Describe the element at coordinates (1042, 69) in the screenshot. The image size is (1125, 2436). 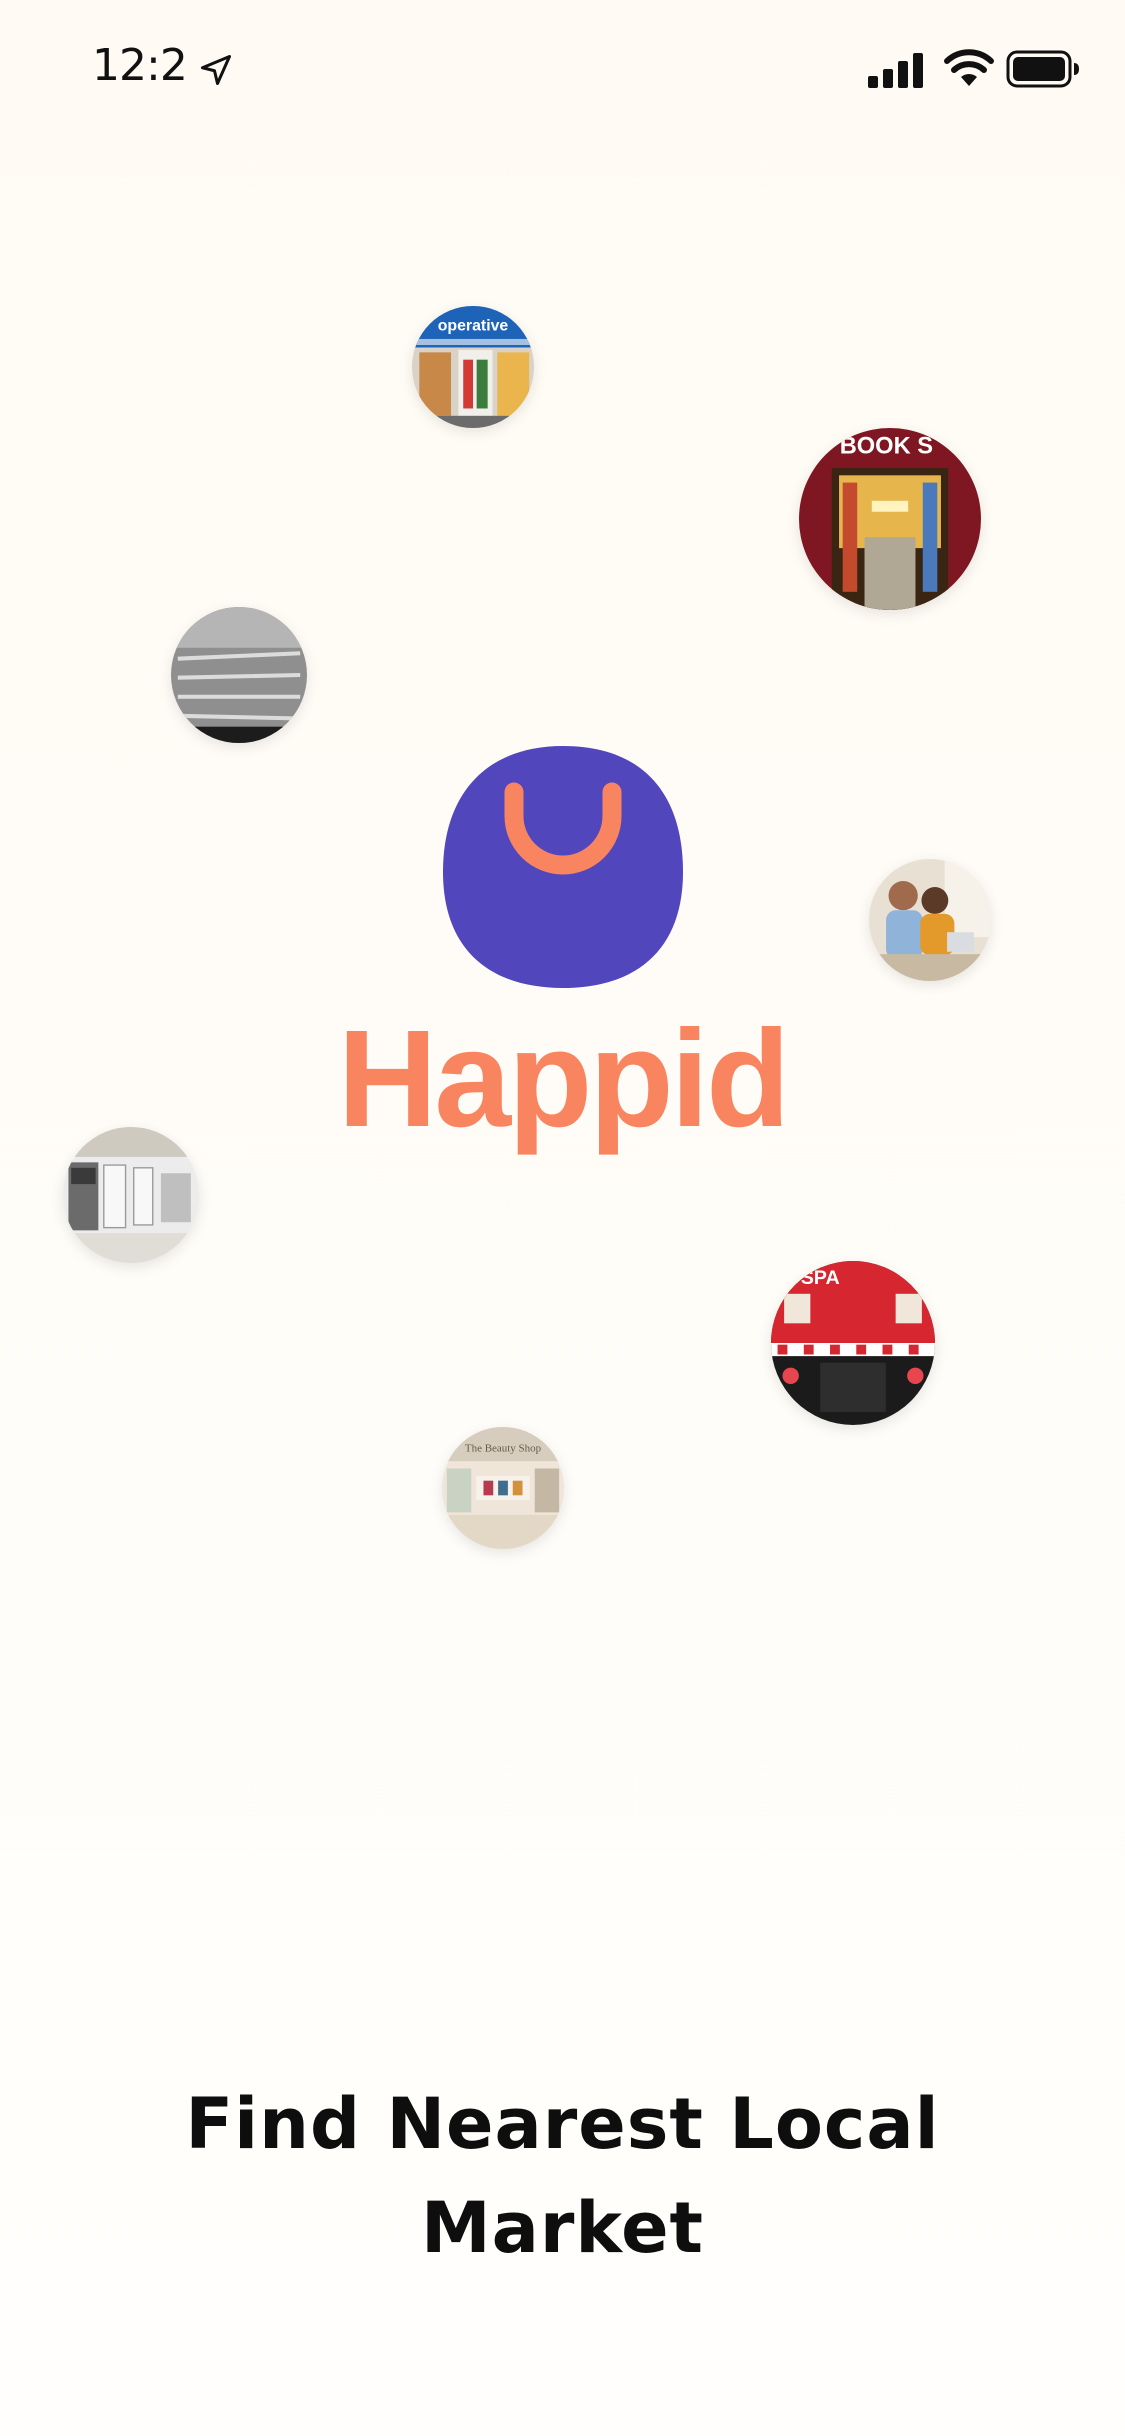
I see `battery-icon` at that location.